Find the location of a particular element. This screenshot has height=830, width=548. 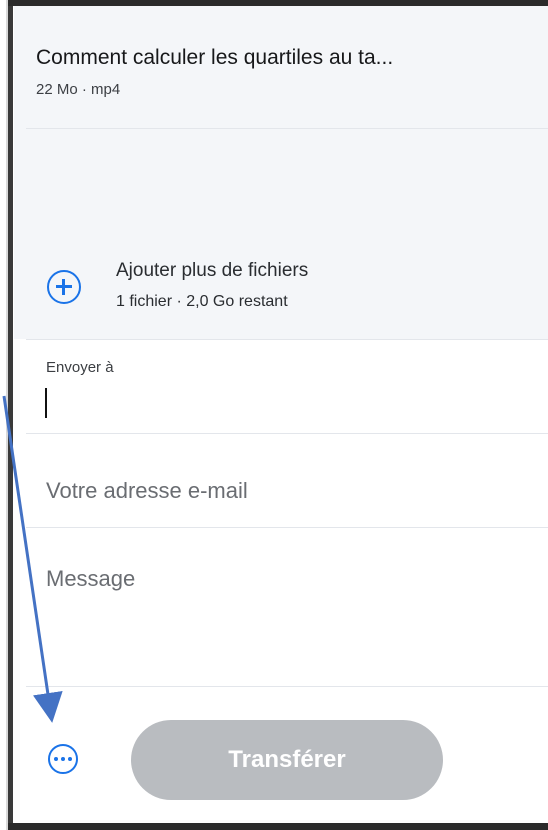

email-field is located at coordinates (291, 491).